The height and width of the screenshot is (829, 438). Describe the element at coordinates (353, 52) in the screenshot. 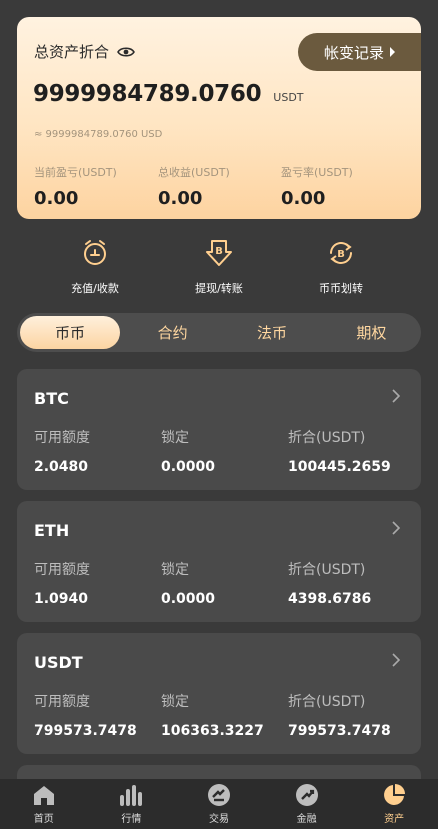

I see `record-button-label: 帐变记录` at that location.